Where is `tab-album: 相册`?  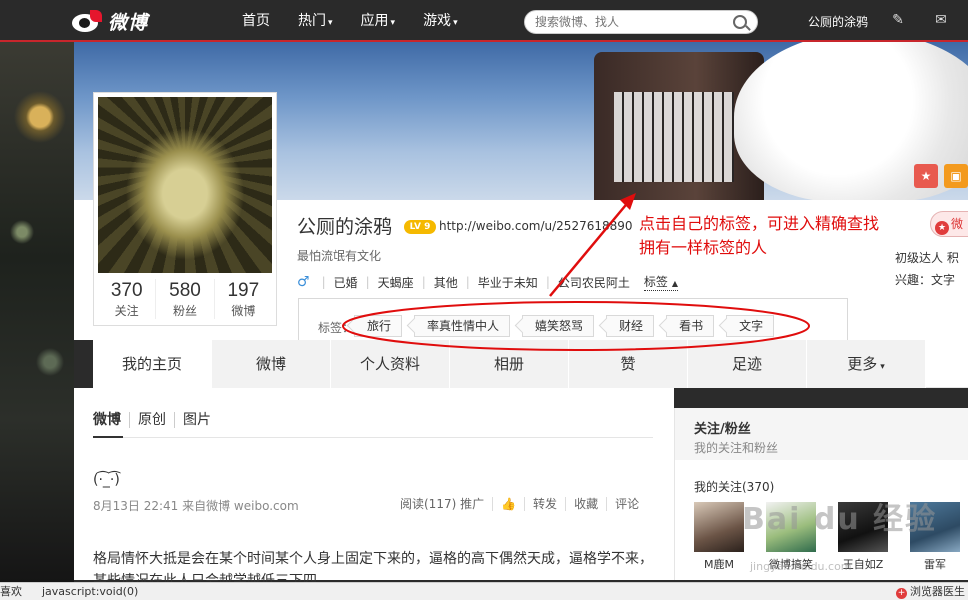
tab-album: 相册 is located at coordinates (509, 364).